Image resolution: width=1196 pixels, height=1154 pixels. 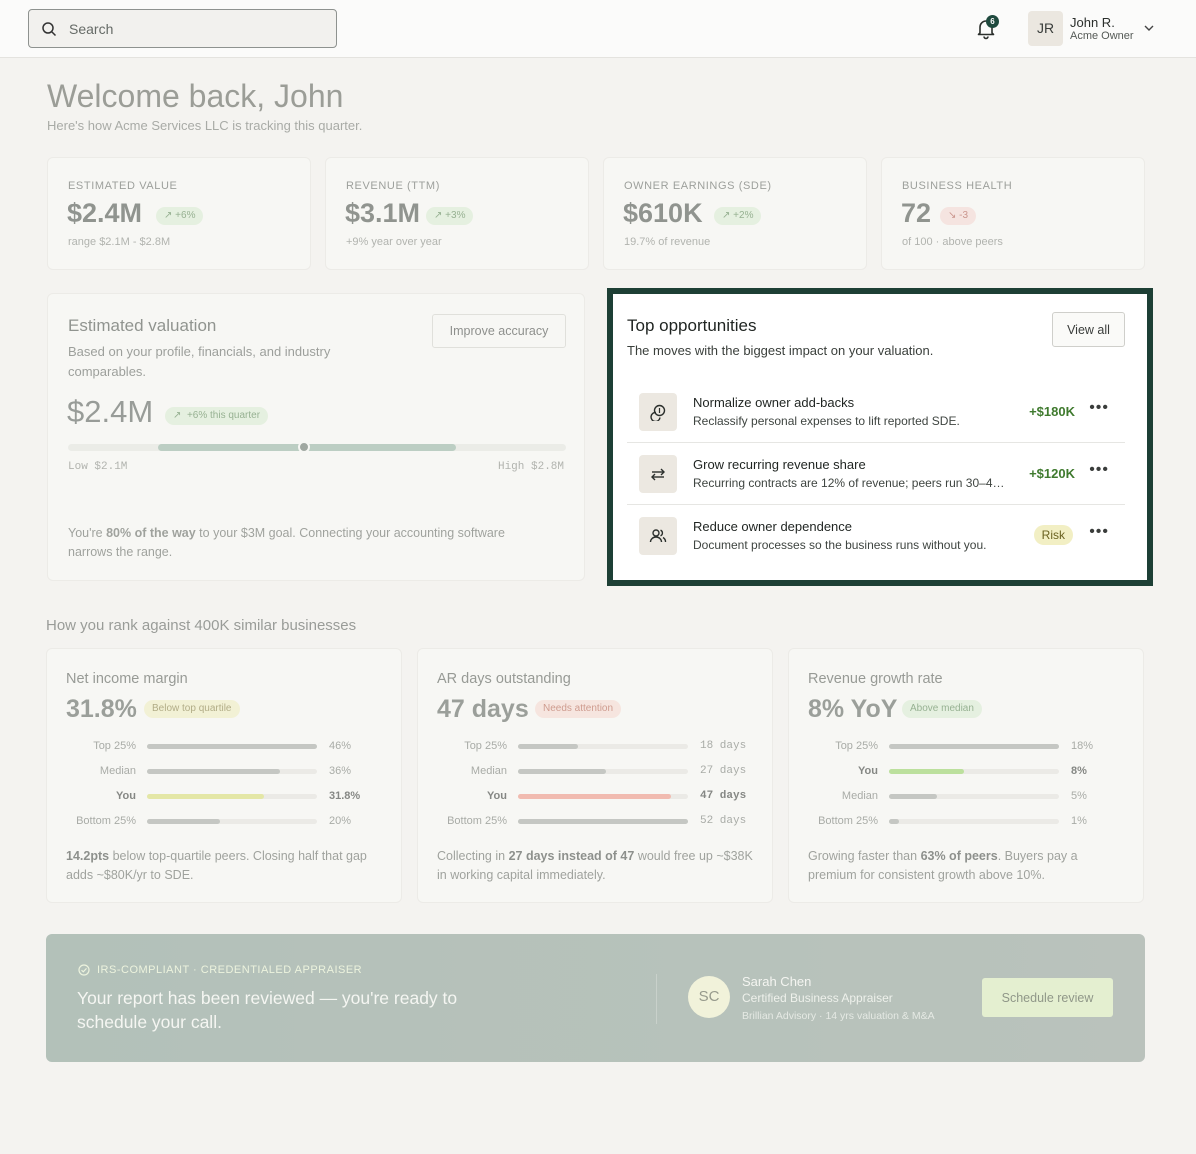 I want to click on benchmark-value: 1%, so click(x=1079, y=821).